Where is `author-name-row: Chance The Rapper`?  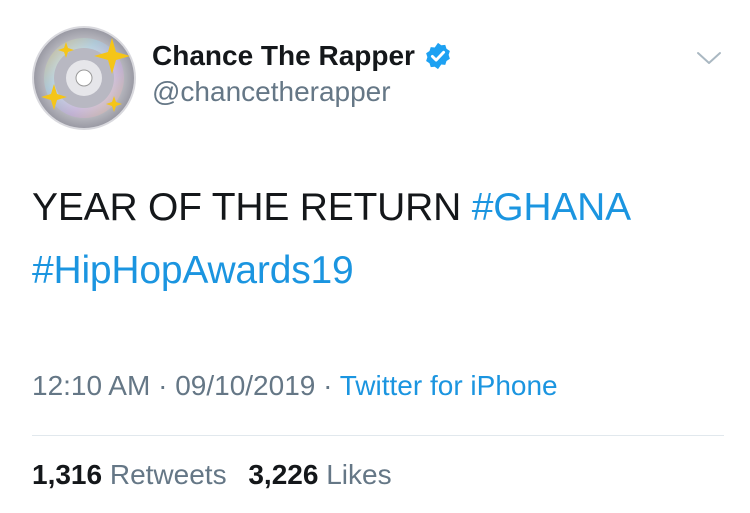 author-name-row: Chance The Rapper is located at coordinates (302, 56).